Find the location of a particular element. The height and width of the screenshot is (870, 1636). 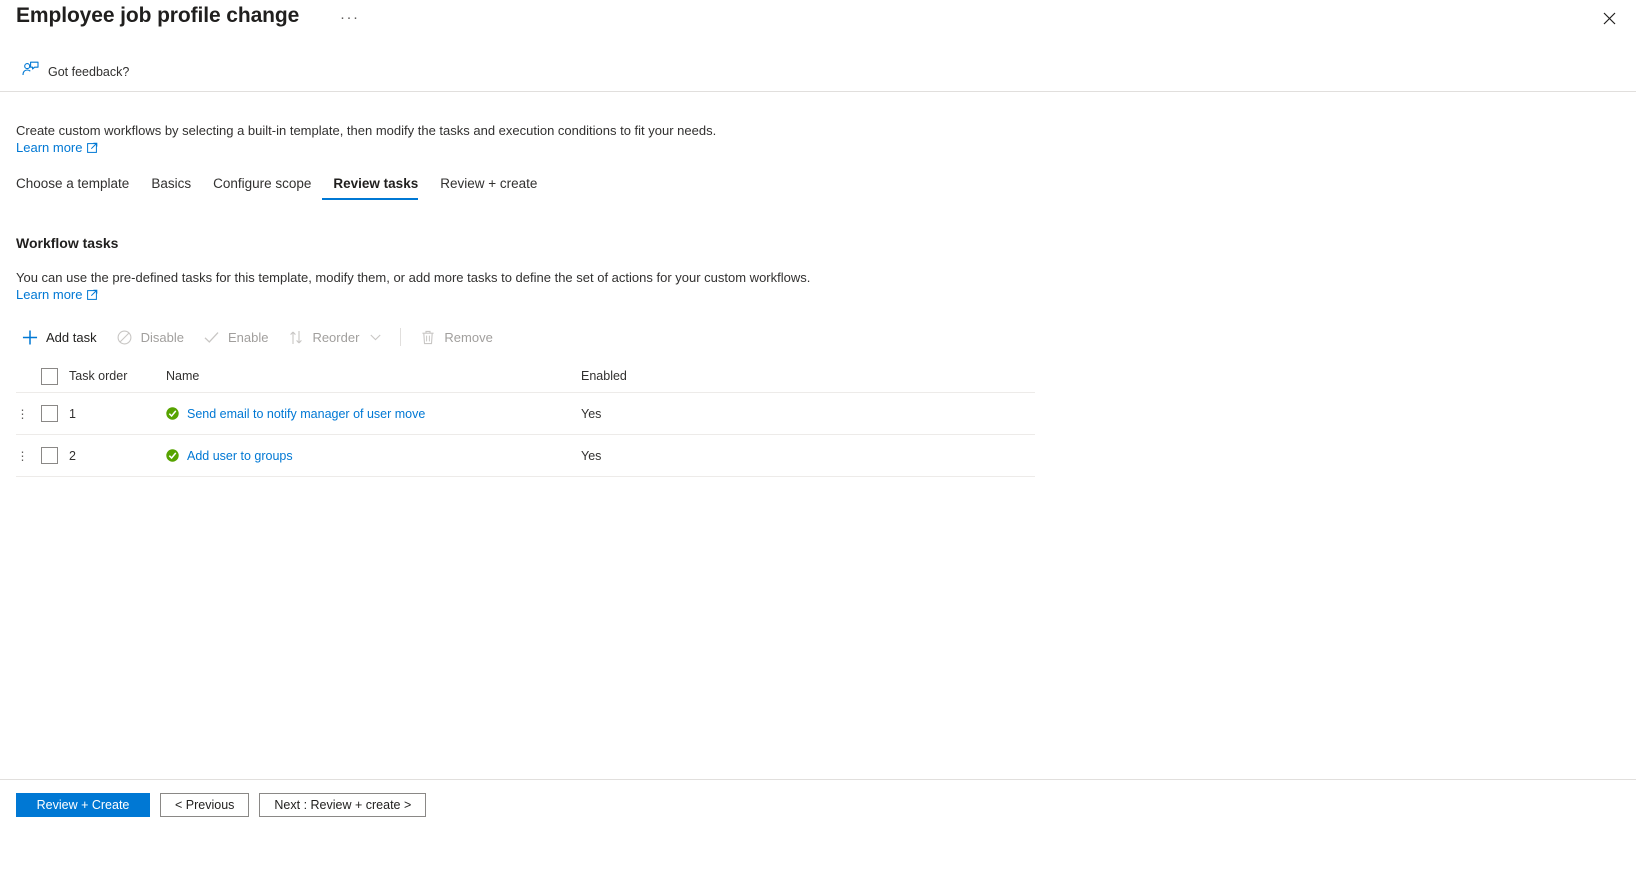

tasks-command-bar: Add task Disable Enable Reorder Remove is located at coordinates (259, 337).